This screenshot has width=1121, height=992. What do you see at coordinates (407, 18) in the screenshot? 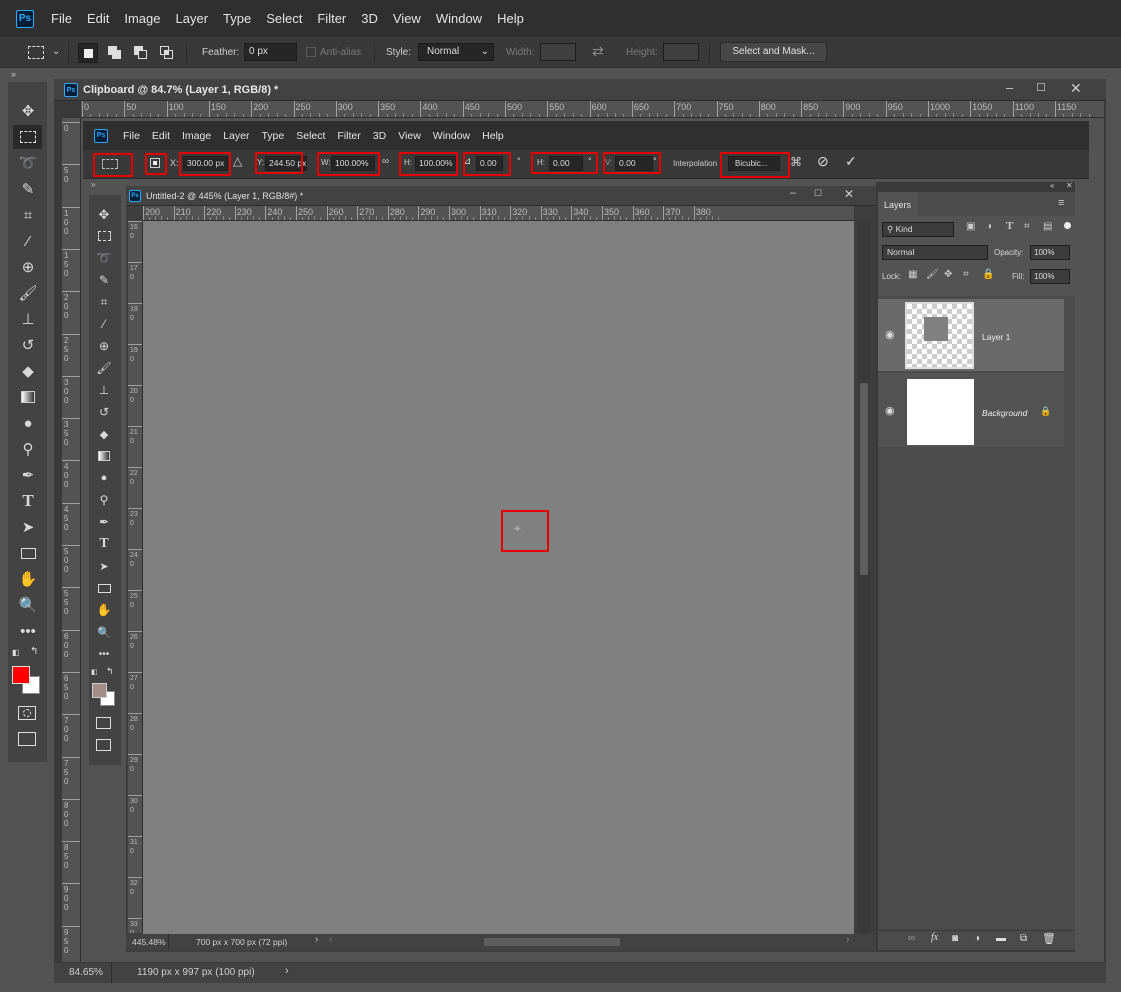
I see `menu-view: View` at bounding box center [407, 18].